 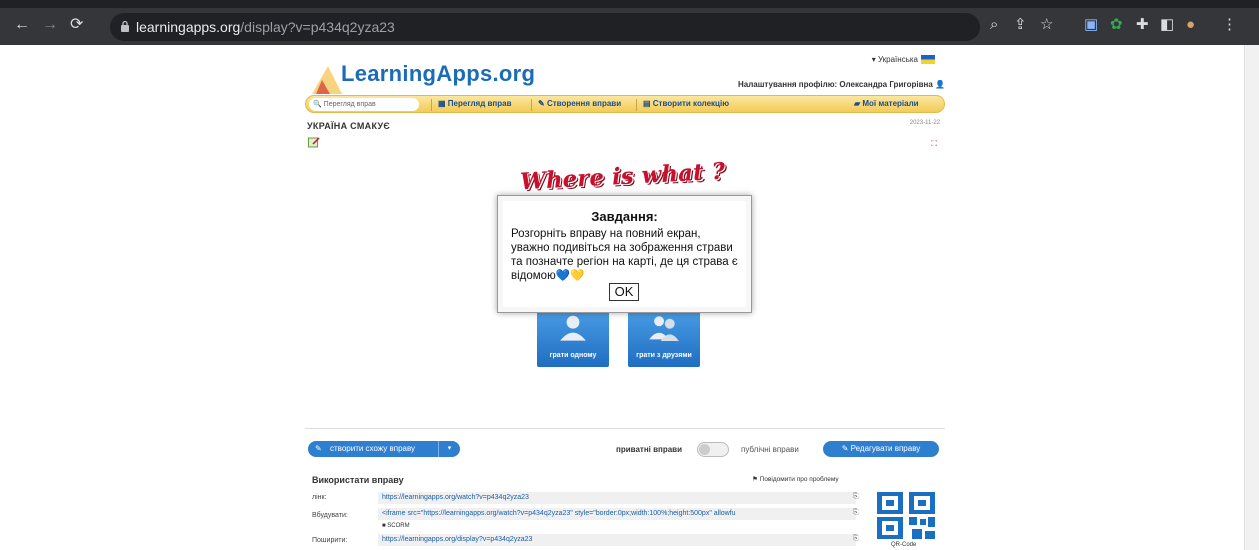 What do you see at coordinates (1116, 25) in the screenshot?
I see `extension-icon: ✿` at bounding box center [1116, 25].